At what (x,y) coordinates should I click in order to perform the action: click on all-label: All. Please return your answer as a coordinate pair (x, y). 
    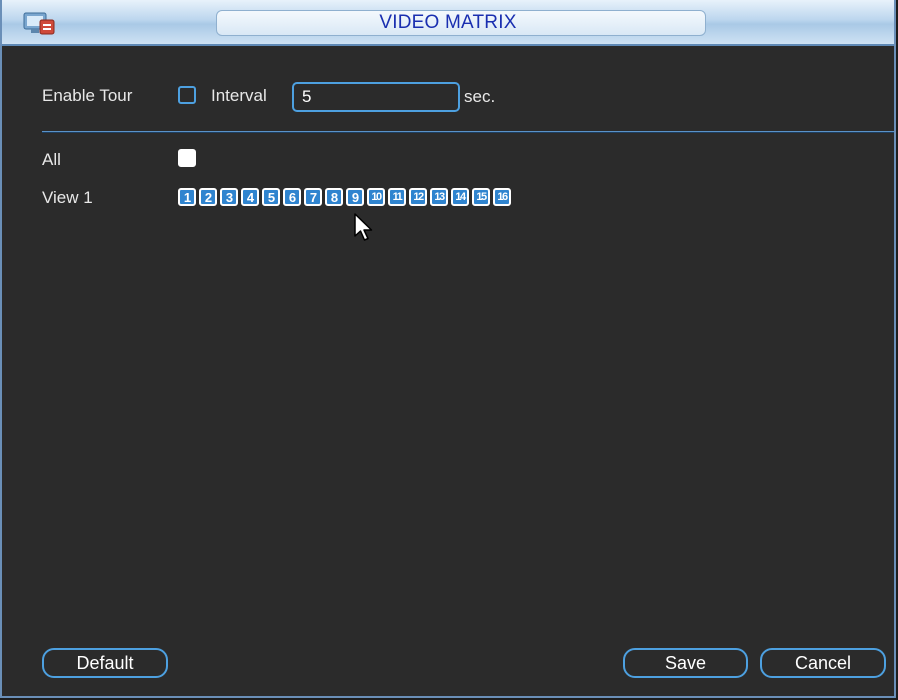
    Looking at the image, I should click on (51, 159).